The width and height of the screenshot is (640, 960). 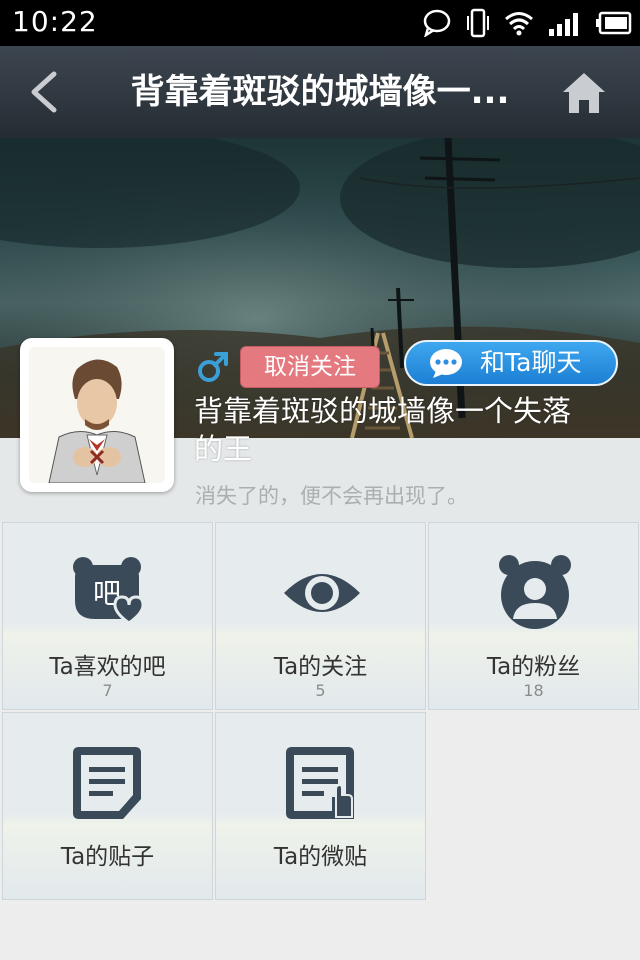 I want to click on signature-text: 消失了的，便不会再出现了。, so click(x=331, y=496).